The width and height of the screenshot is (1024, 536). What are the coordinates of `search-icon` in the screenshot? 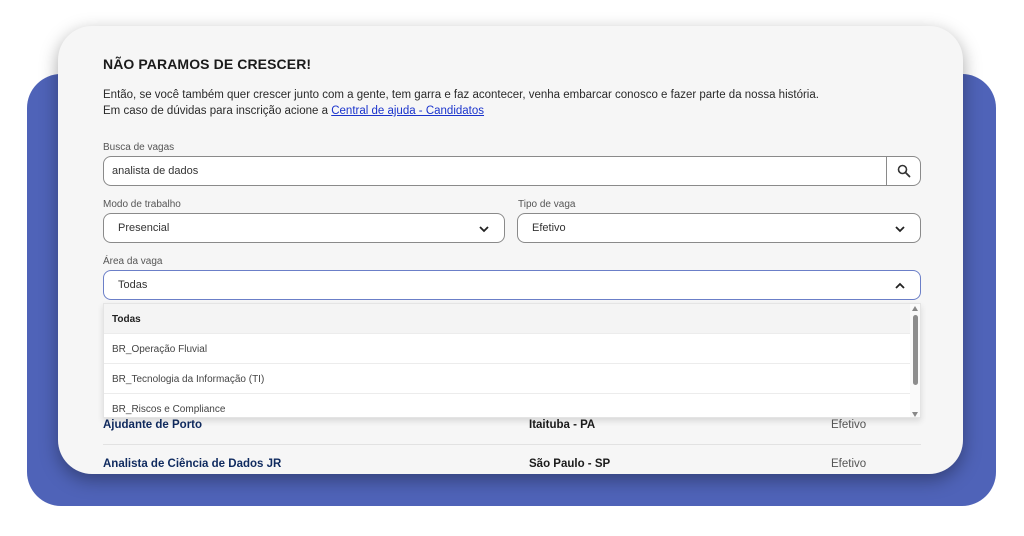 It's located at (904, 171).